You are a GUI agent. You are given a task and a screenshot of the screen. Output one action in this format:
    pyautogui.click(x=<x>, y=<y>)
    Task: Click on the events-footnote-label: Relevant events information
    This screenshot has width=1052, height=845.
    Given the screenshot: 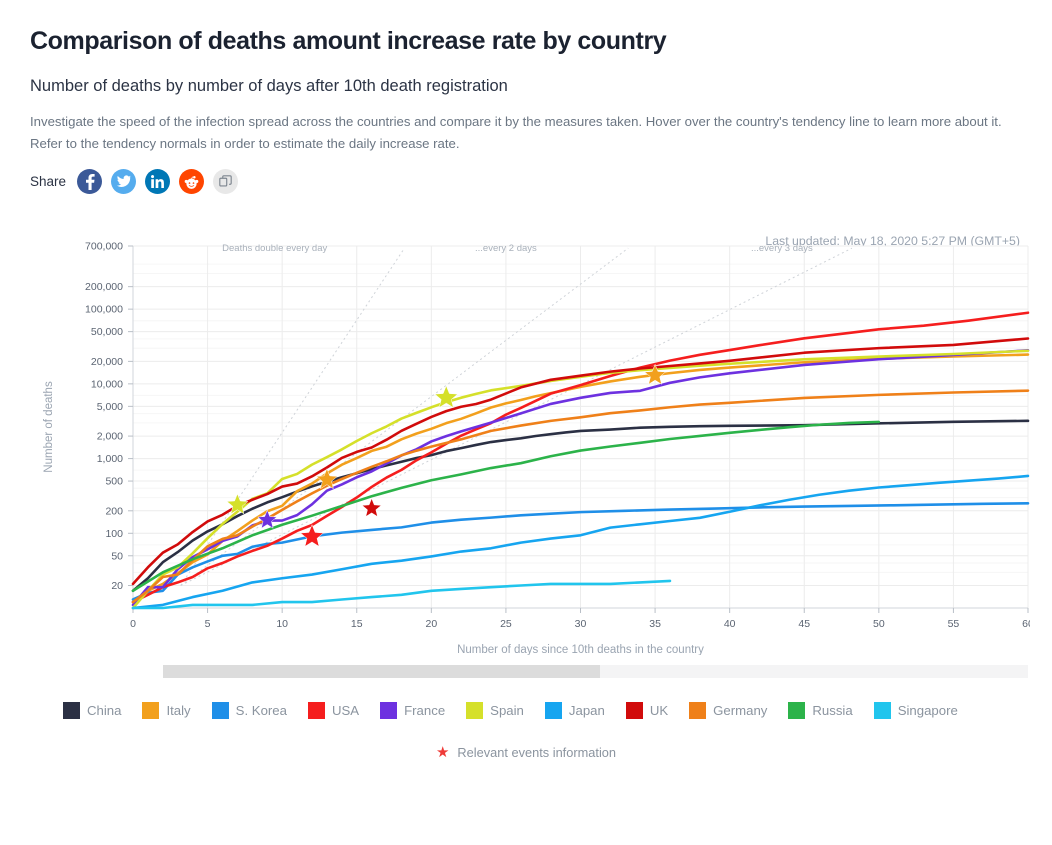 What is the action you would take?
    pyautogui.click(x=537, y=753)
    